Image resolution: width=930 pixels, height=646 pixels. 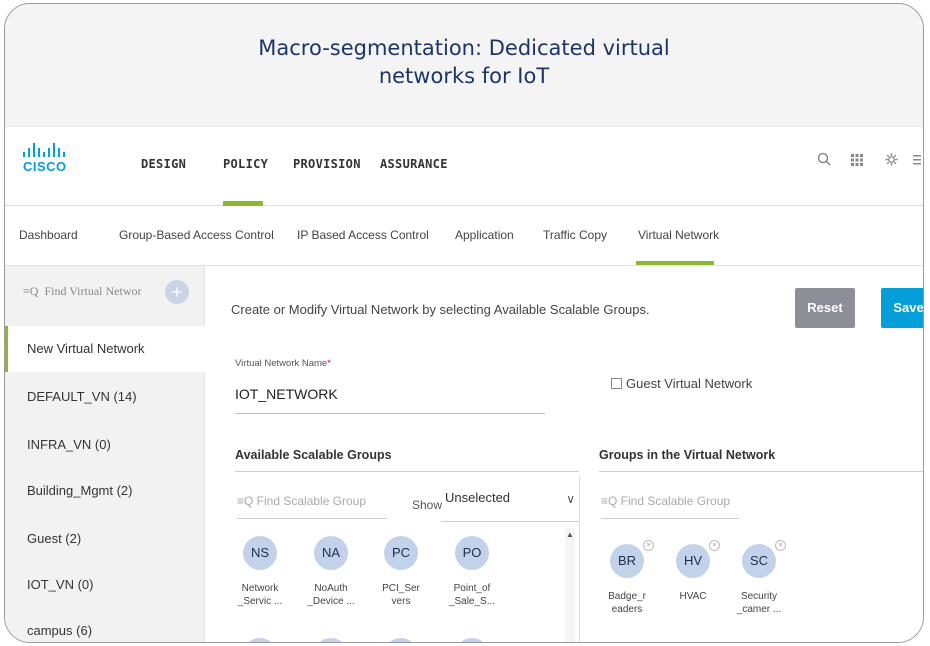 What do you see at coordinates (53, 150) in the screenshot?
I see `cisco-logo-bars-icon` at bounding box center [53, 150].